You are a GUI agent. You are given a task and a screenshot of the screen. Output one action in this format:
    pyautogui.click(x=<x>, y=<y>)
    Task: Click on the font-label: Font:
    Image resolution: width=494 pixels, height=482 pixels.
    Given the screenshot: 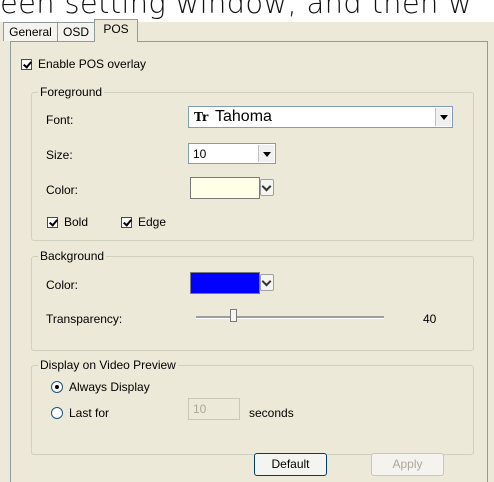 What is the action you would take?
    pyautogui.click(x=60, y=120)
    